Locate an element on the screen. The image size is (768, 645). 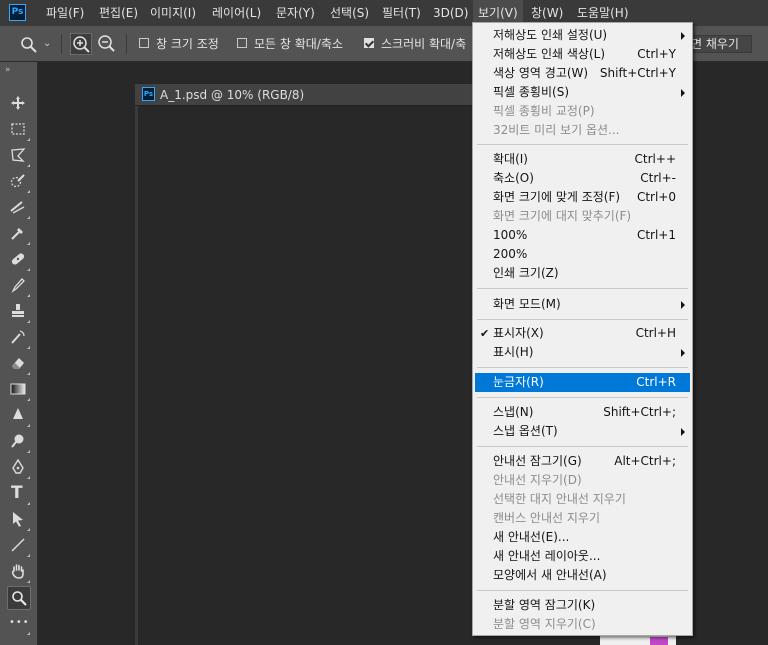
menu-item-zoom-out: 축소(O) Ctrl+- is located at coordinates (582, 178).